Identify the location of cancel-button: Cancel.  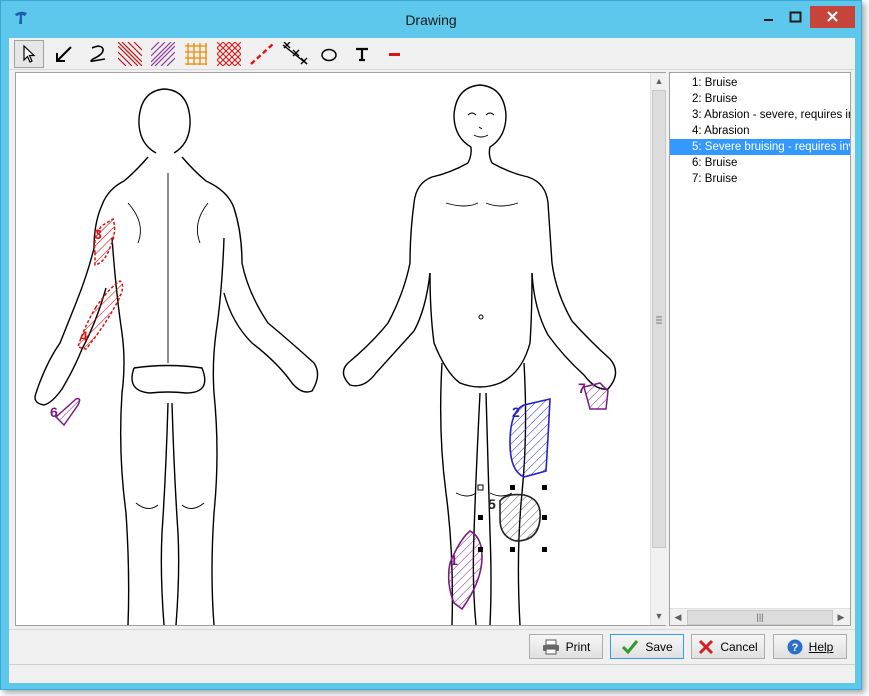
(728, 646).